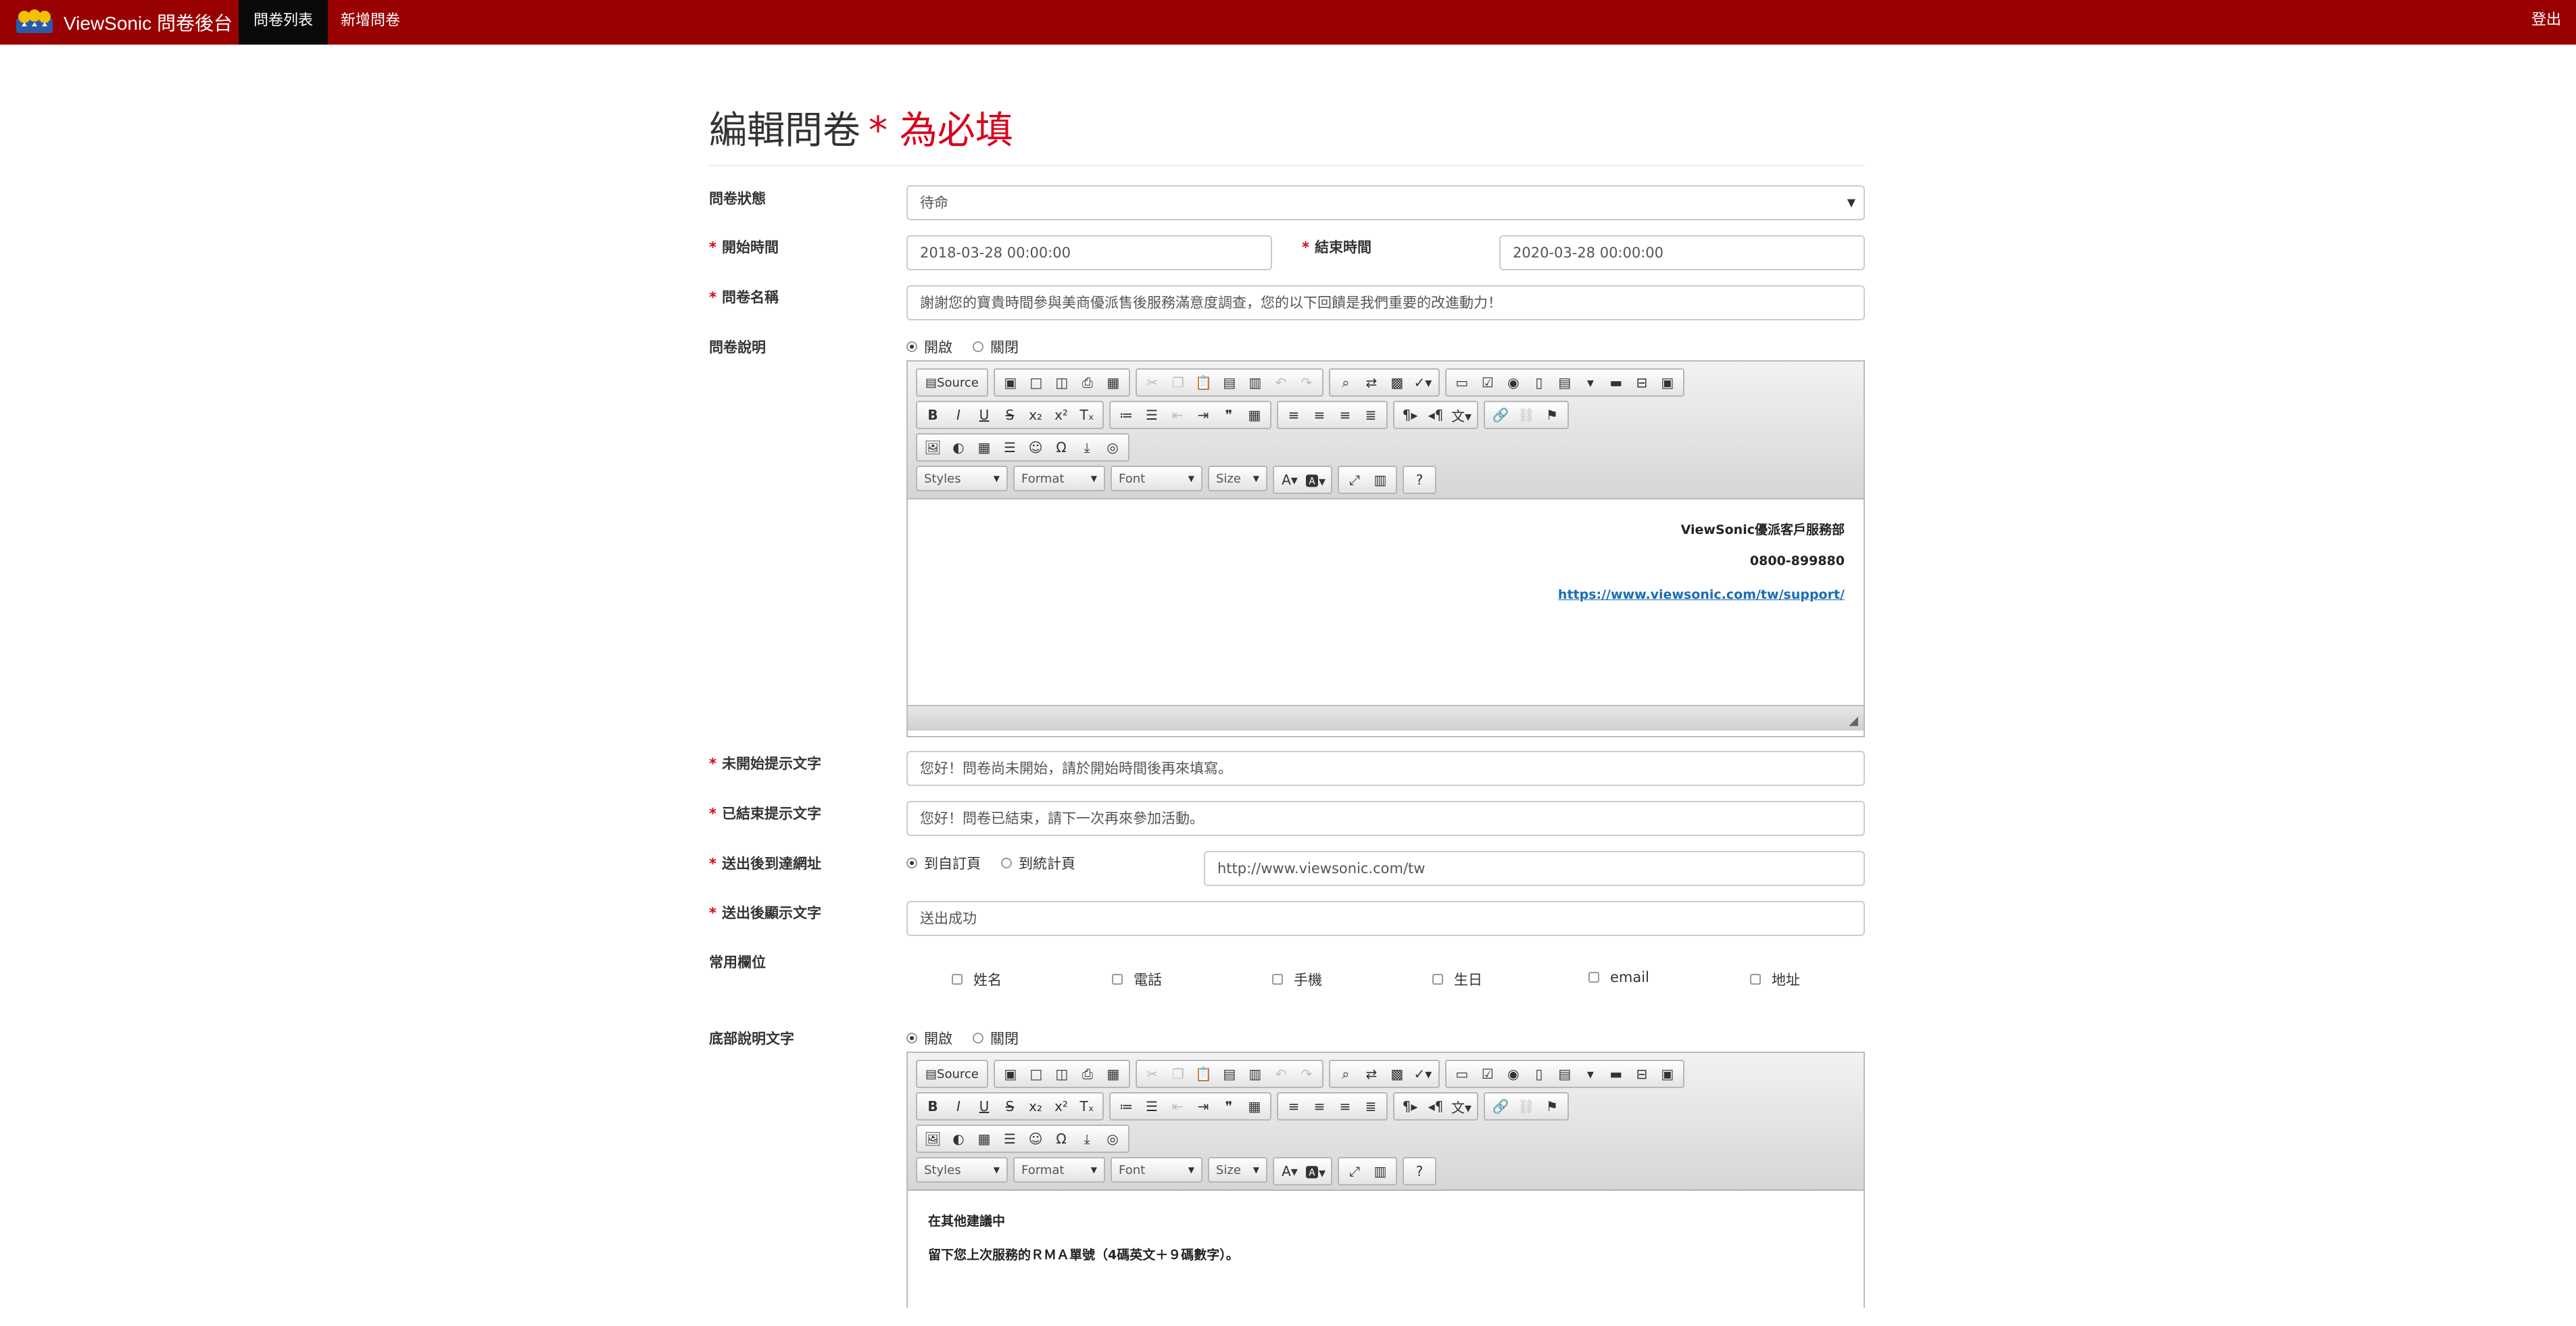  Describe the element at coordinates (962, 479) in the screenshot. I see `styles-combo: Styles ▼` at that location.